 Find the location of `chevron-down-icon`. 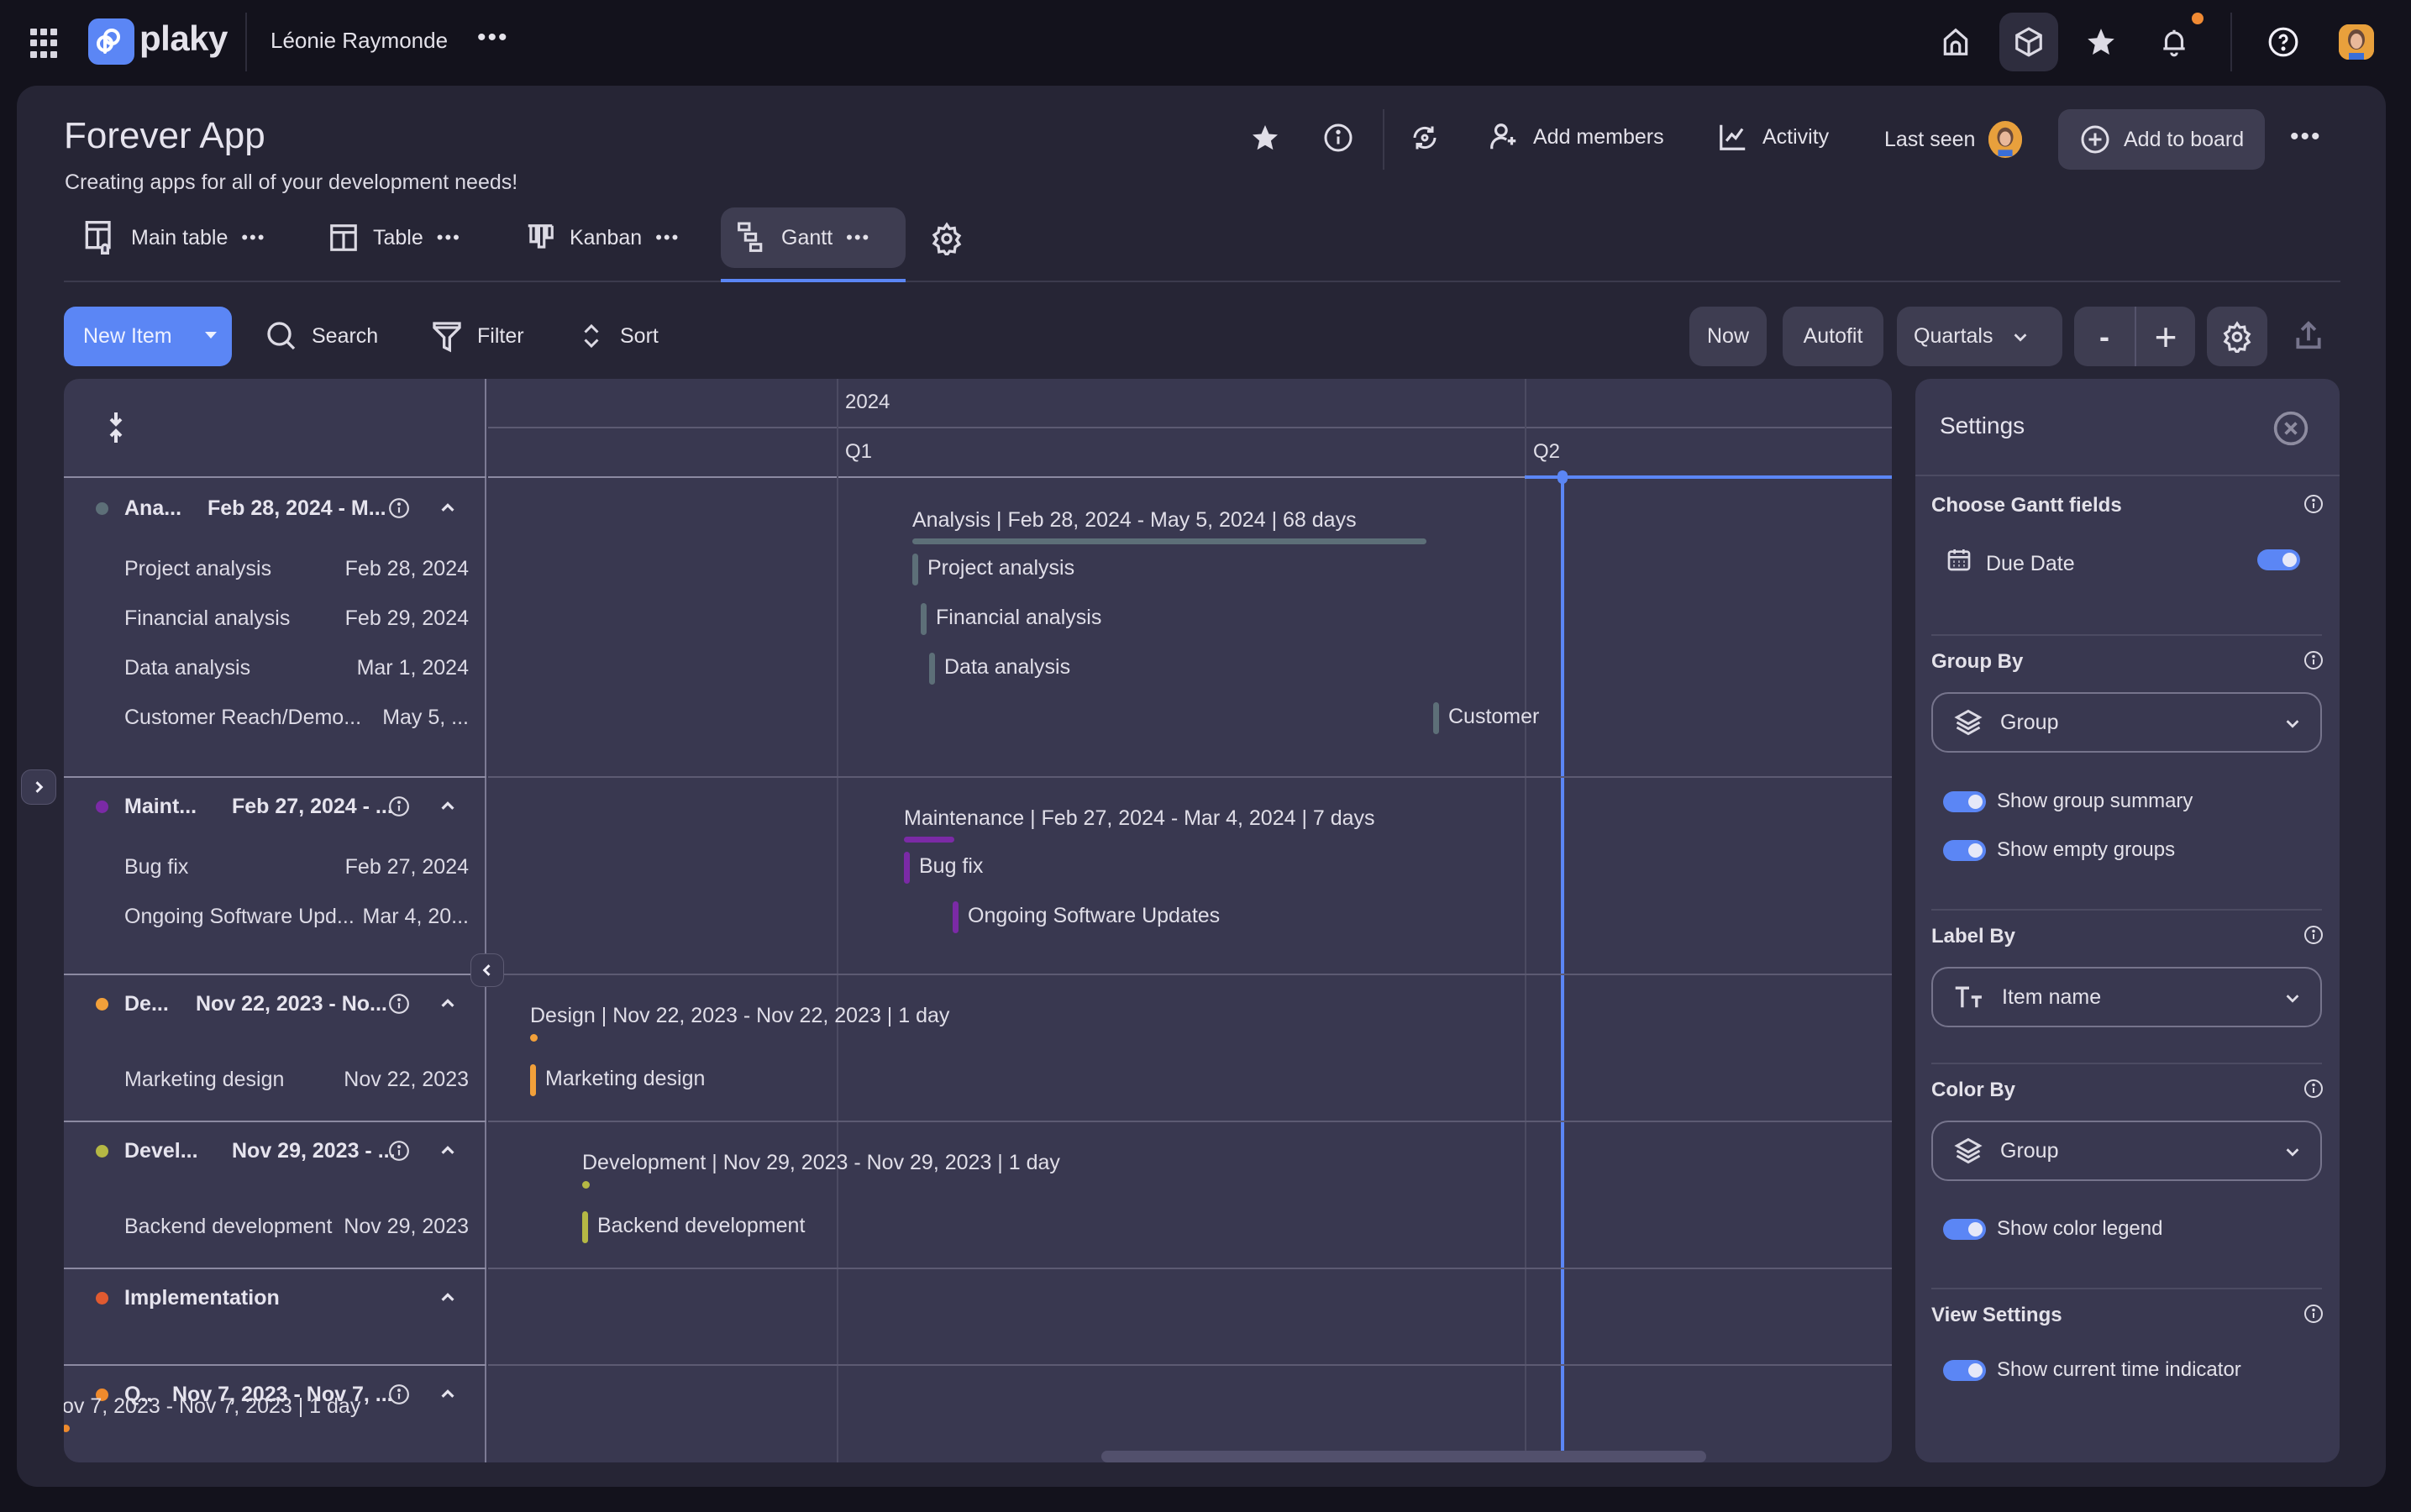

chevron-down-icon is located at coordinates (2020, 337).